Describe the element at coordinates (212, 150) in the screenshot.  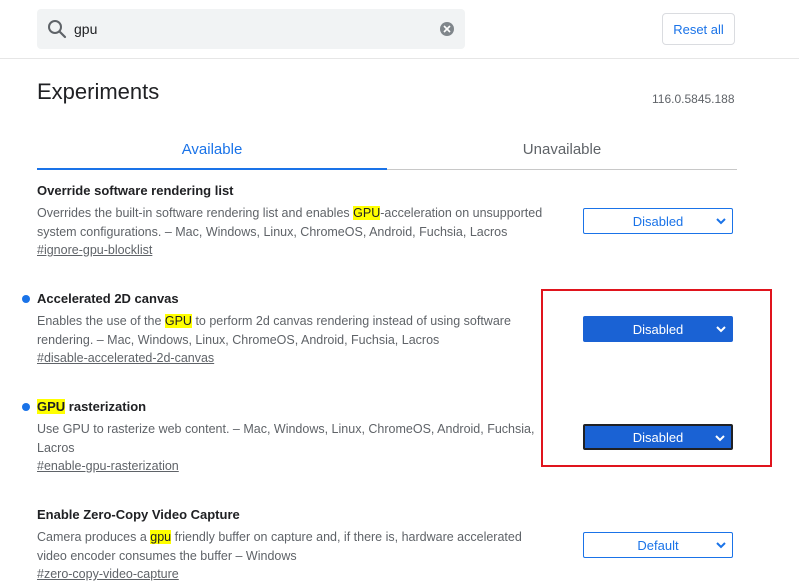
I see `tab-available: Available` at that location.